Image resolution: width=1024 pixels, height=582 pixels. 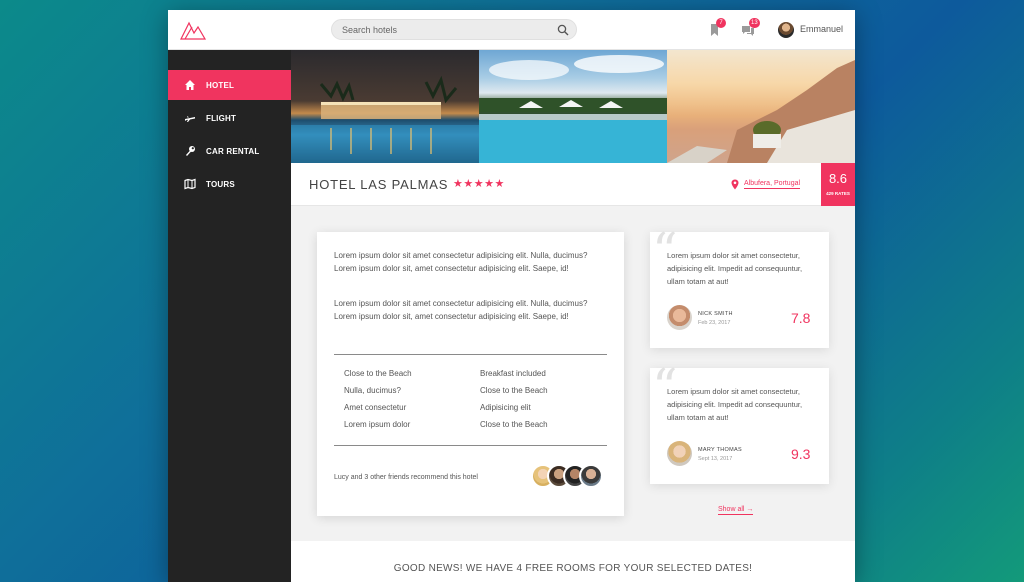 What do you see at coordinates (372, 390) in the screenshot?
I see `feature-item: Nulla, ducimus?` at bounding box center [372, 390].